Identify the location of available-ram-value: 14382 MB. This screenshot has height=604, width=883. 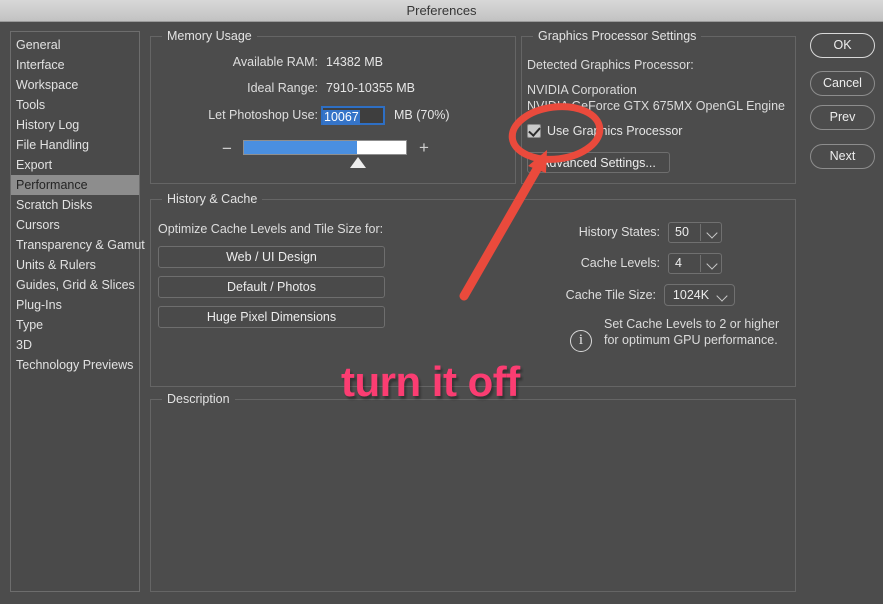
(354, 62).